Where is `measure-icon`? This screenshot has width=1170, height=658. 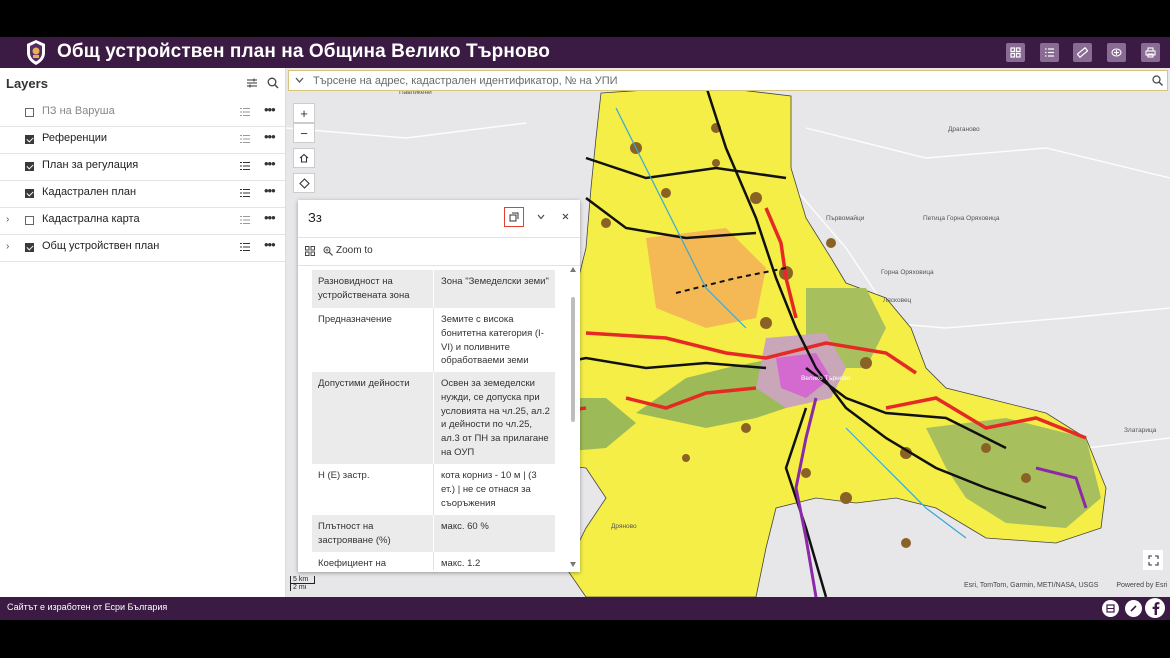 measure-icon is located at coordinates (1082, 52).